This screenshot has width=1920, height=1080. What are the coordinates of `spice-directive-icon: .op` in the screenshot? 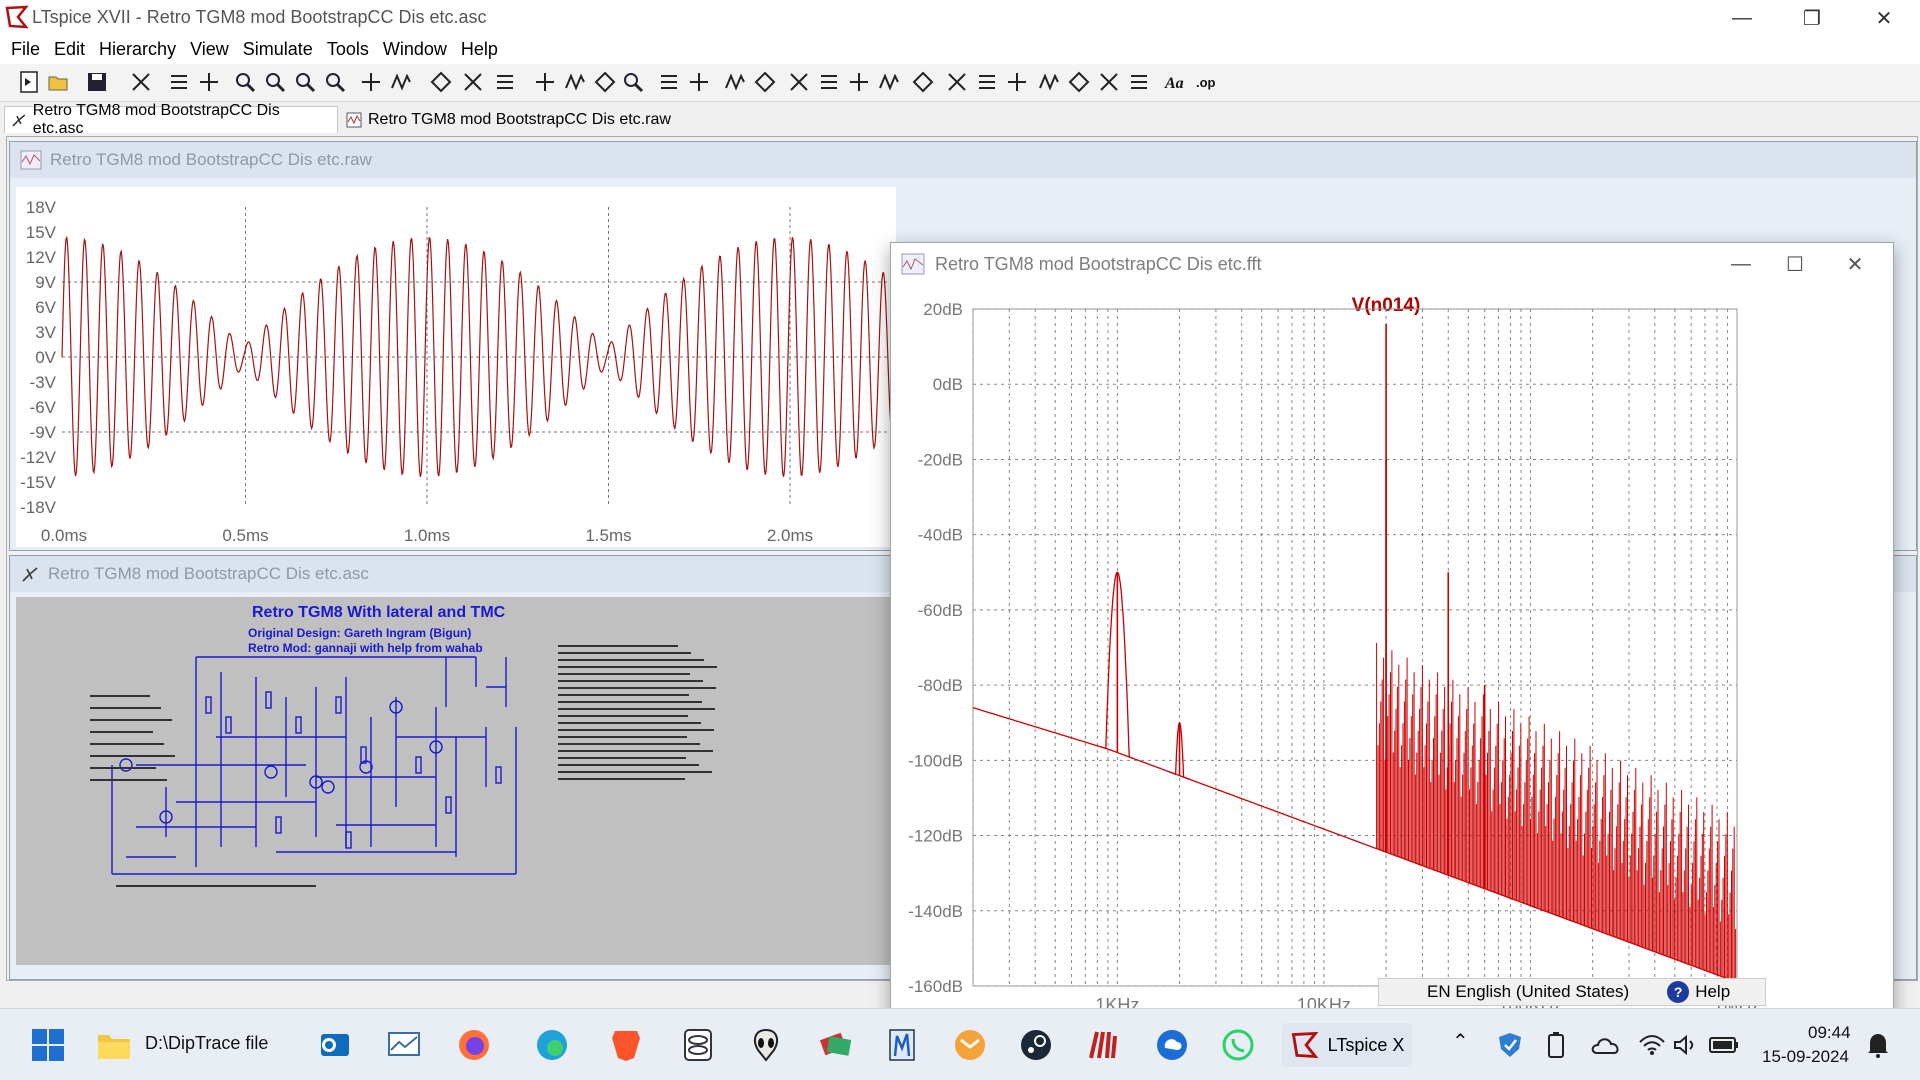 It's located at (1207, 82).